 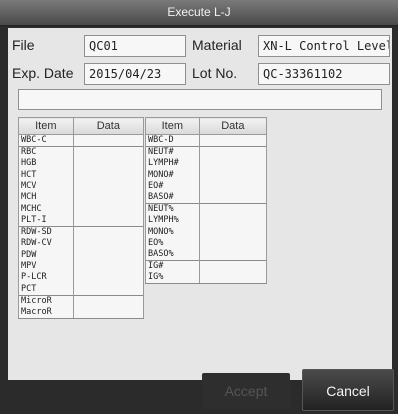 I want to click on table-row: HGB, so click(x=81, y=164).